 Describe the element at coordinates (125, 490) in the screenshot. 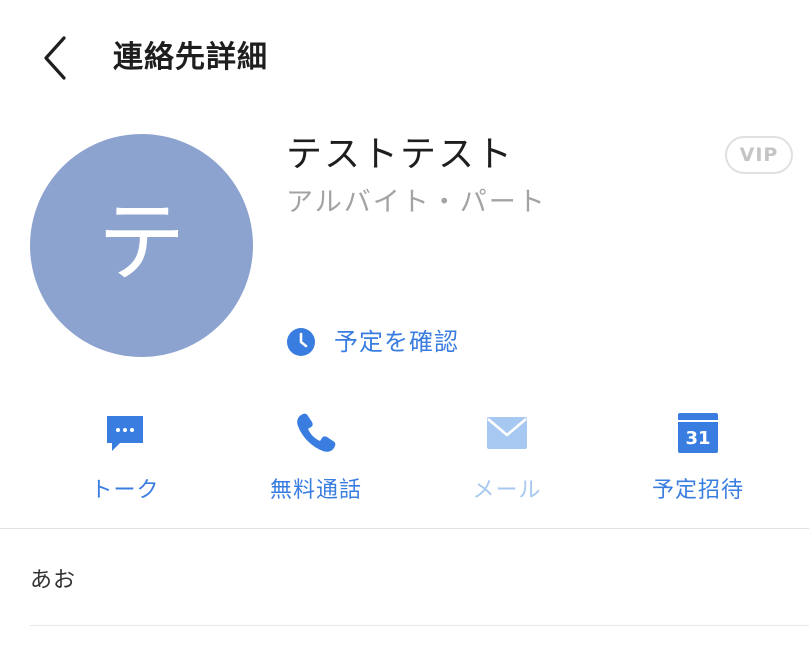

I see `talk-label: トーク` at that location.